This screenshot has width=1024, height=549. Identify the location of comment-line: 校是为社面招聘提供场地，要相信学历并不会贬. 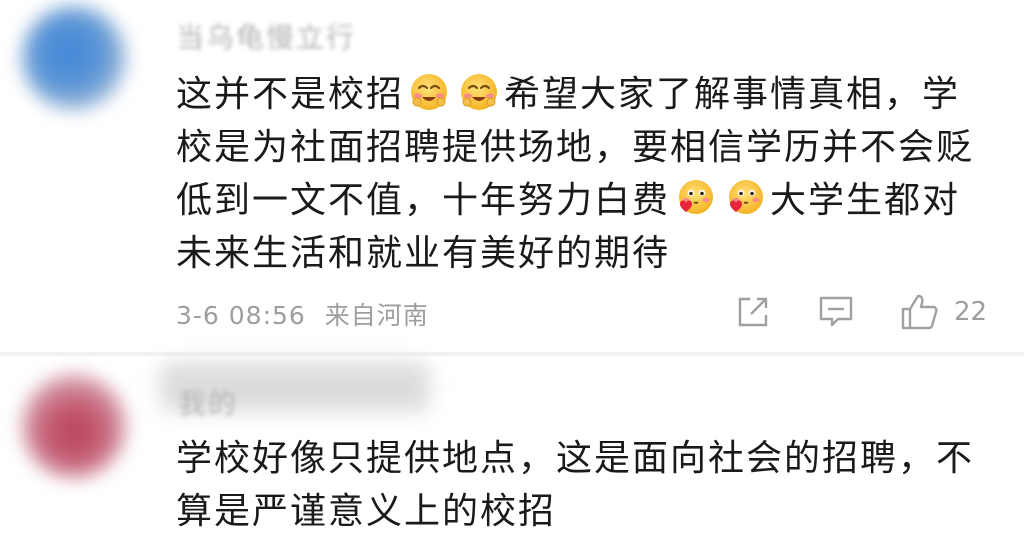
(576, 147).